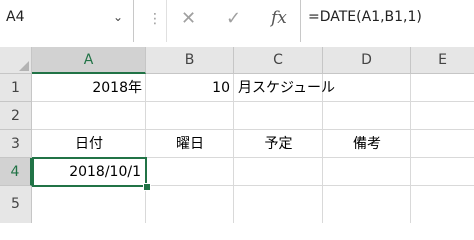 This screenshot has height=240, width=474. Describe the element at coordinates (190, 144) in the screenshot. I see `cell-b3: 曜日` at that location.